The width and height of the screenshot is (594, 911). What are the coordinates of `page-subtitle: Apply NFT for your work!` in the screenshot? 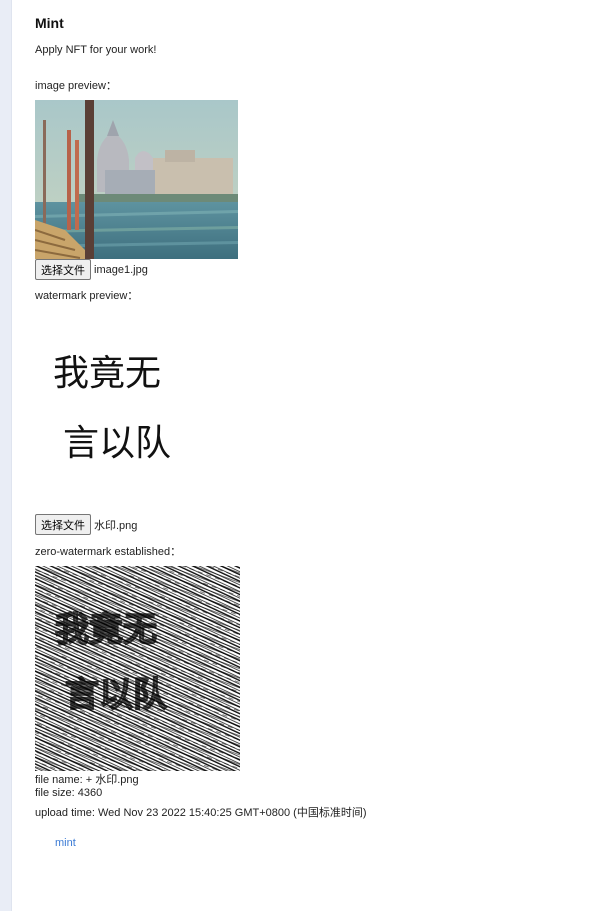 It's located at (96, 50).